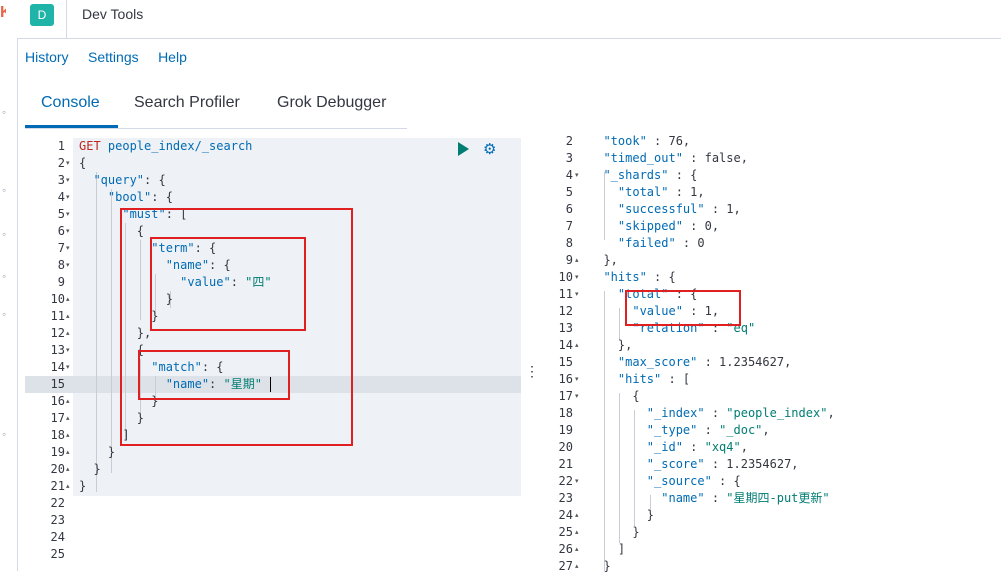 The width and height of the screenshot is (1001, 575). What do you see at coordinates (701, 226) in the screenshot?
I see `code-token: : 0,` at bounding box center [701, 226].